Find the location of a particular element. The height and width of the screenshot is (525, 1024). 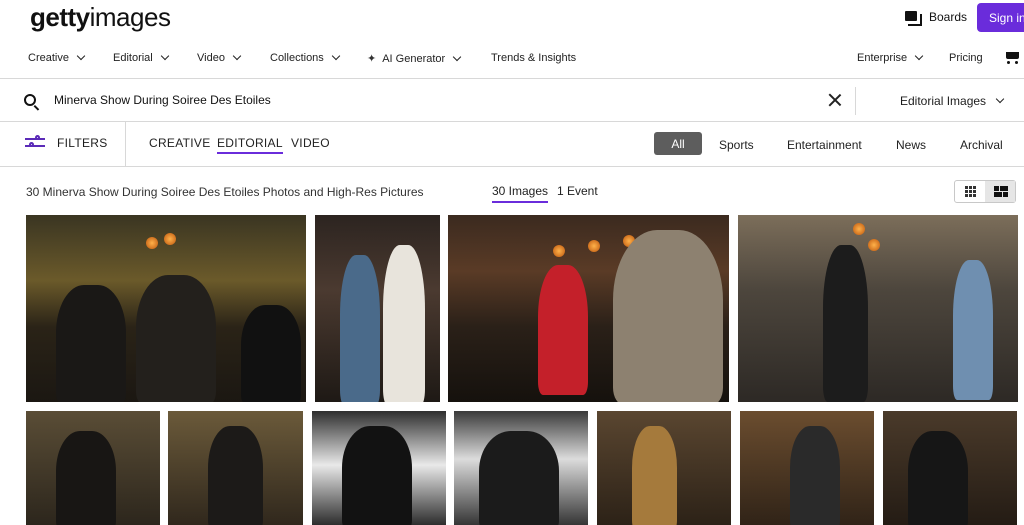

nav-collections: Collections is located at coordinates (305, 57).